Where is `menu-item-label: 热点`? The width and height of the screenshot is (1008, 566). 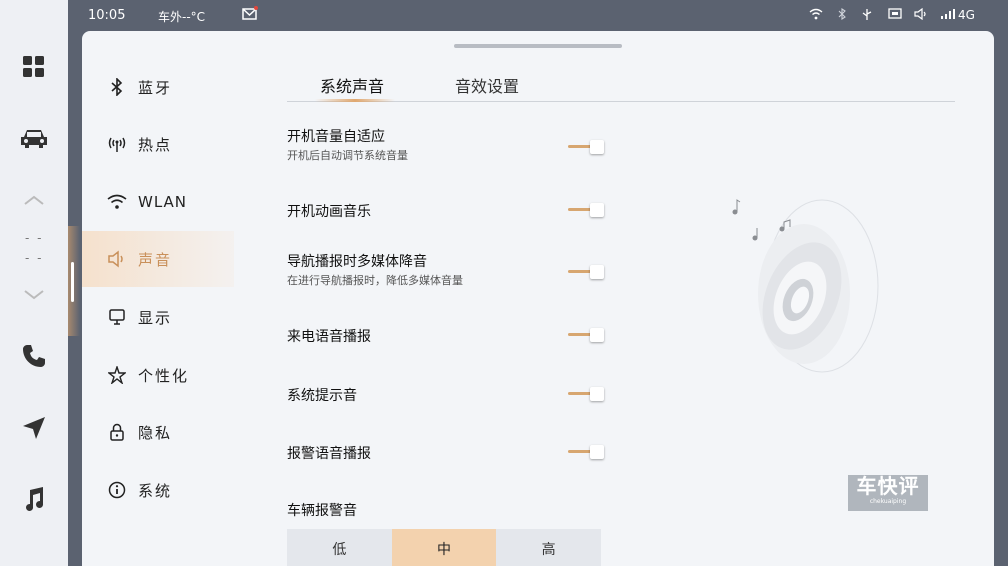 menu-item-label: 热点 is located at coordinates (155, 144).